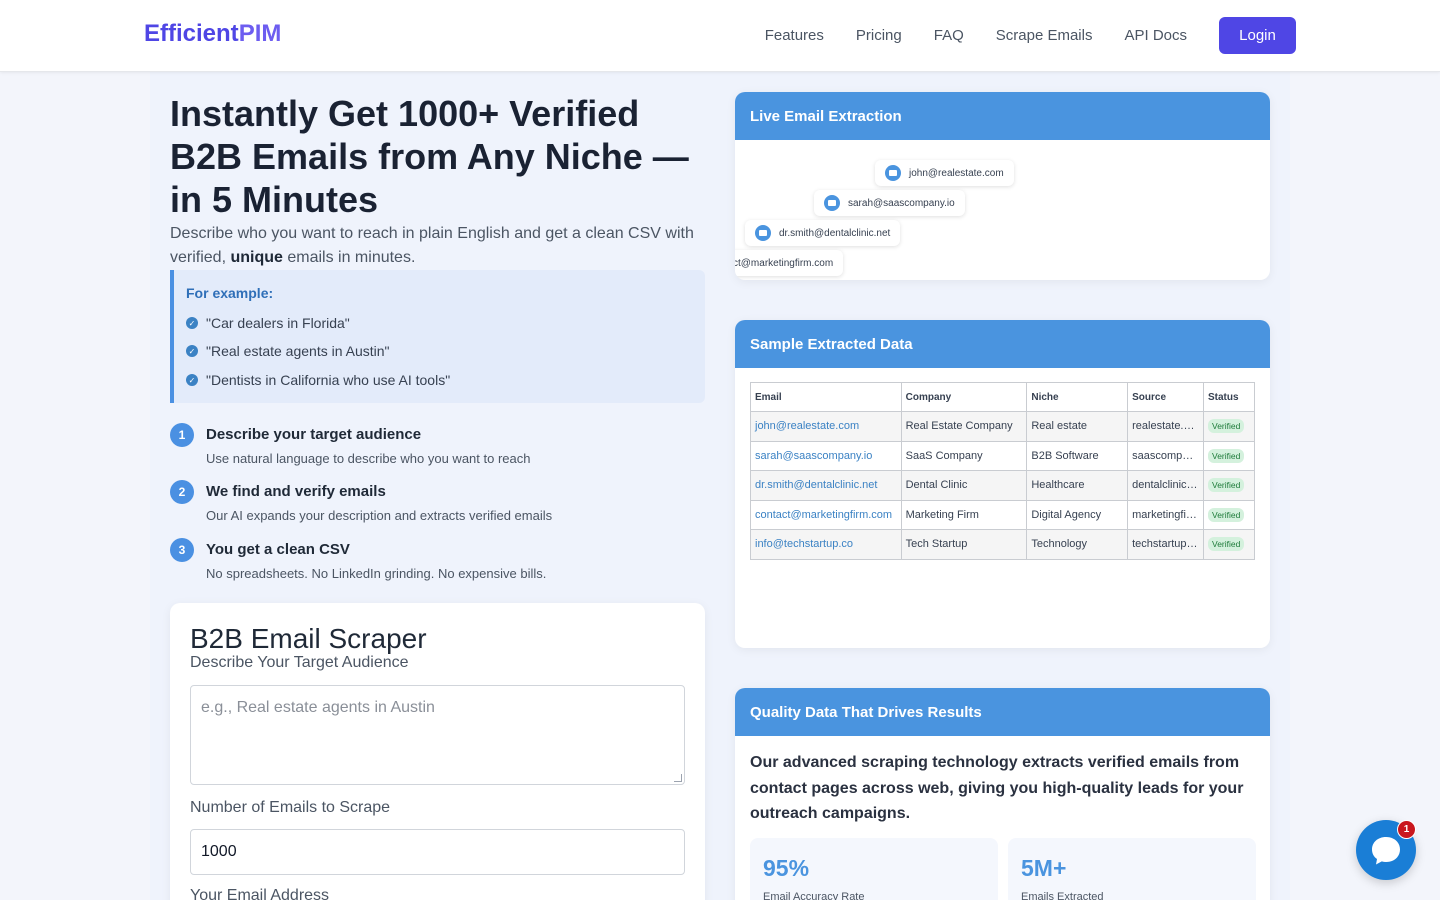 This screenshot has height=900, width=1440. I want to click on step-title: Describe your target audience, so click(314, 434).